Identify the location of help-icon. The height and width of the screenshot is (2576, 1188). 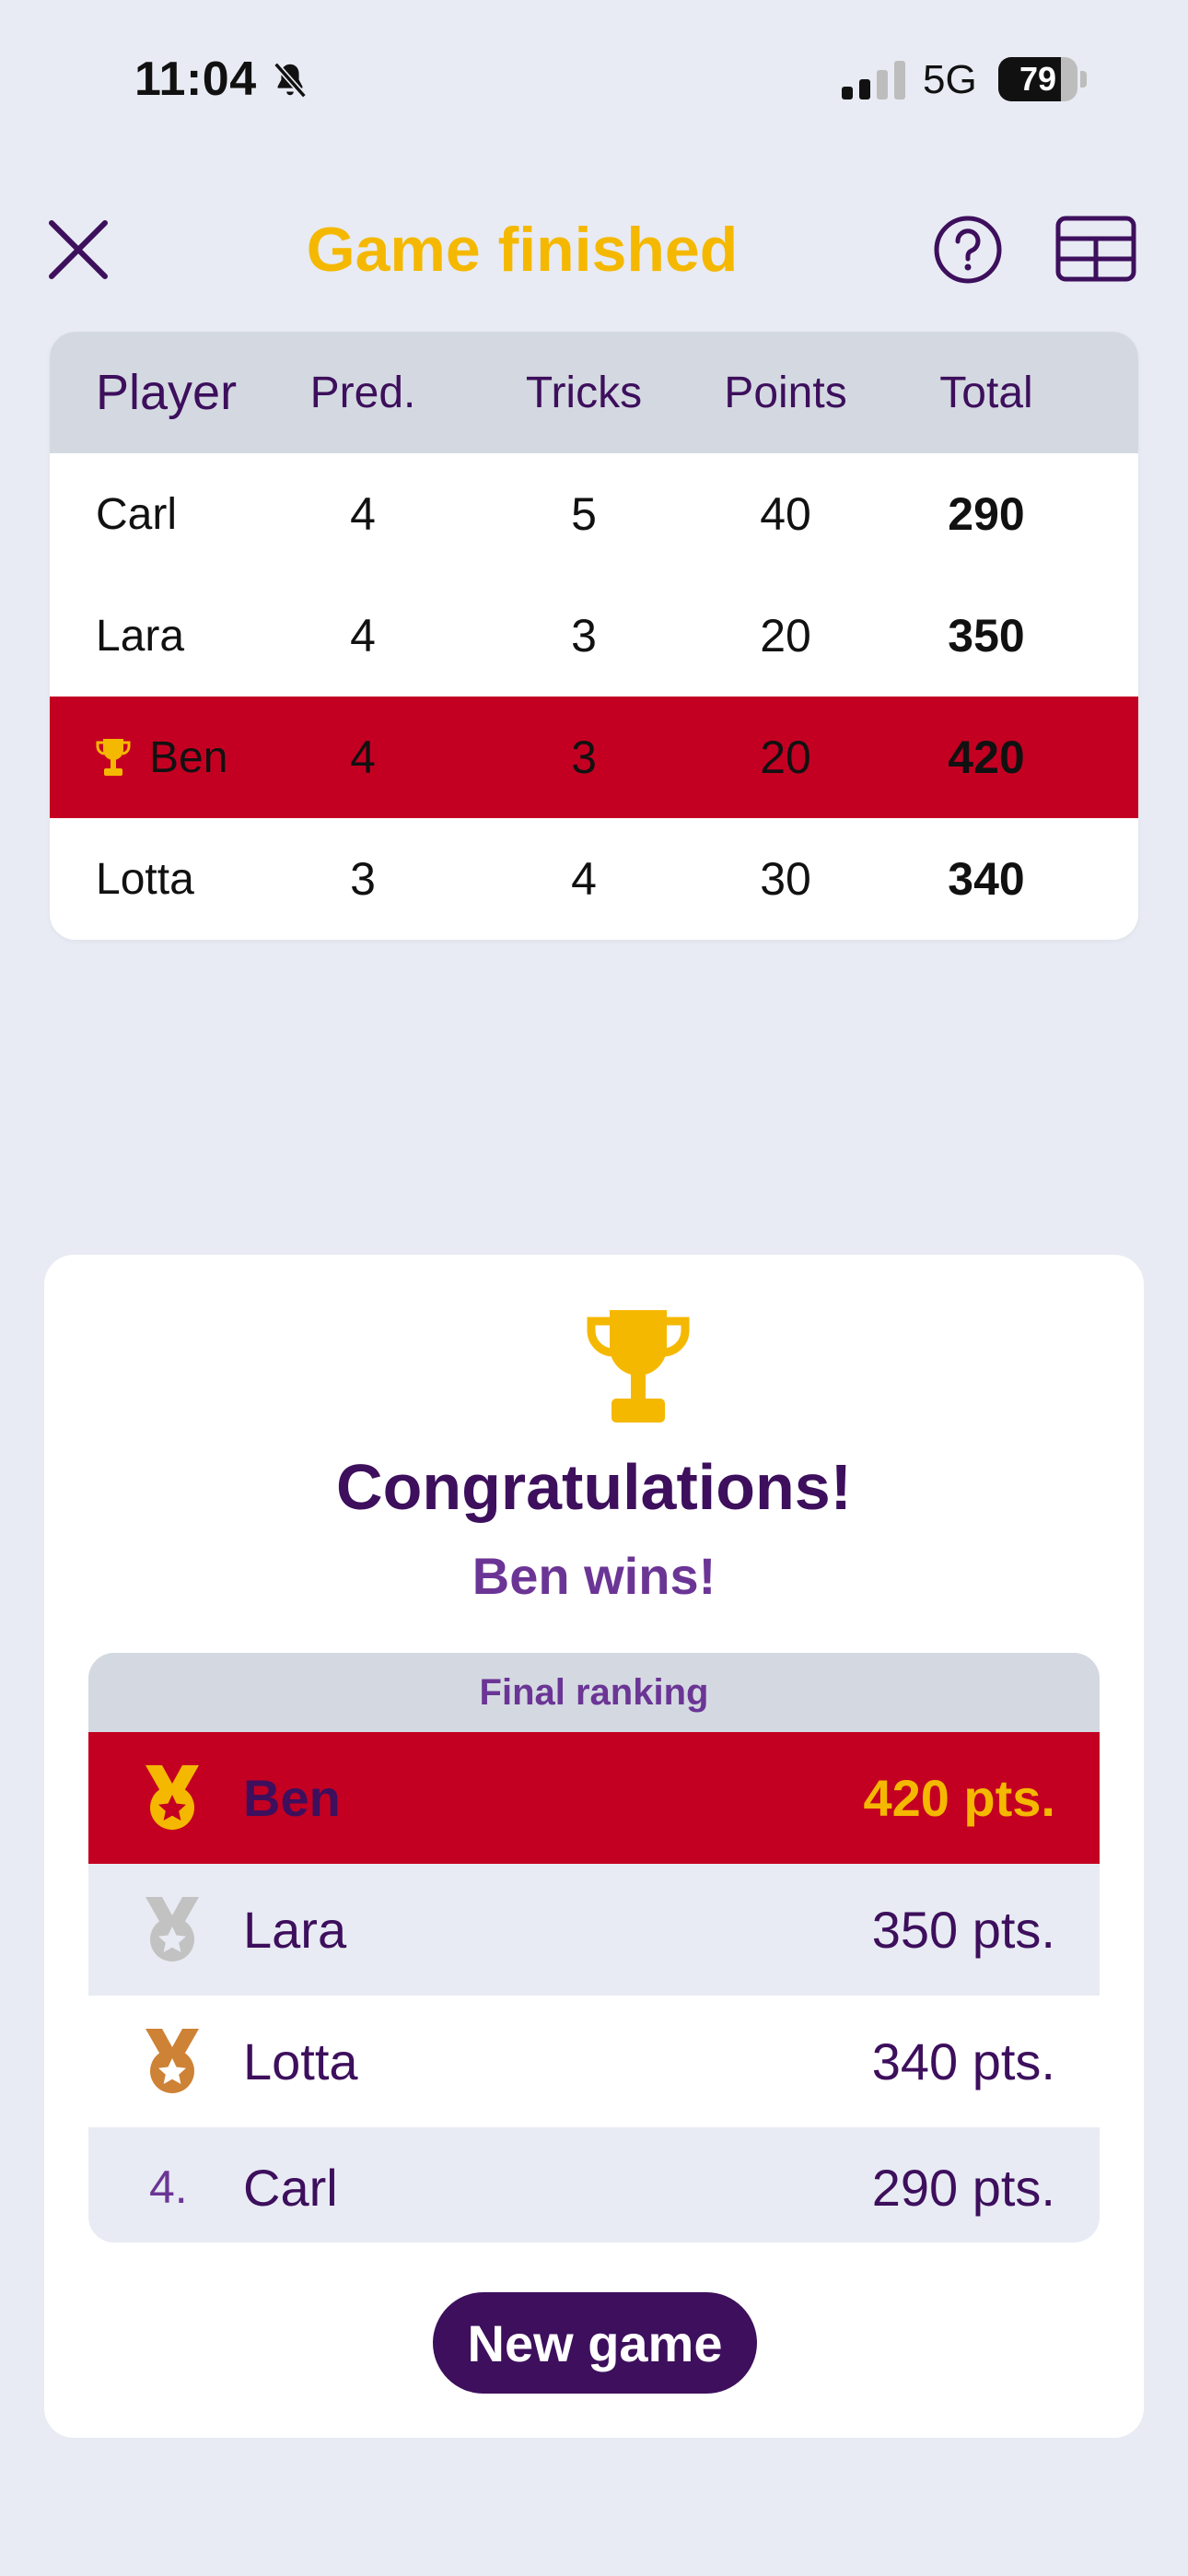
(968, 250).